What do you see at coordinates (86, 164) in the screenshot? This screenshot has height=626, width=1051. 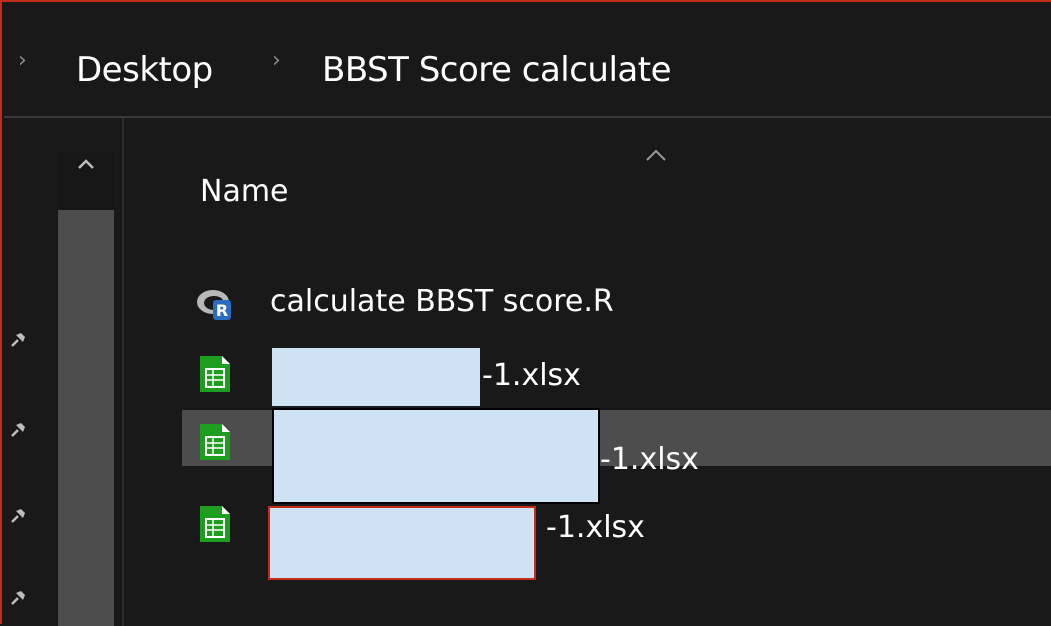 I see `scroll-up-icon` at bounding box center [86, 164].